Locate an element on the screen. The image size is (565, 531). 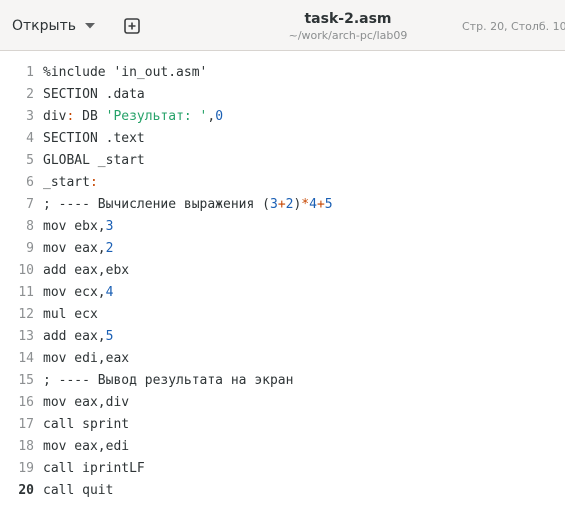
code-line: ; ---- Вычисление выражения (3+2)*4+5 is located at coordinates (304, 205).